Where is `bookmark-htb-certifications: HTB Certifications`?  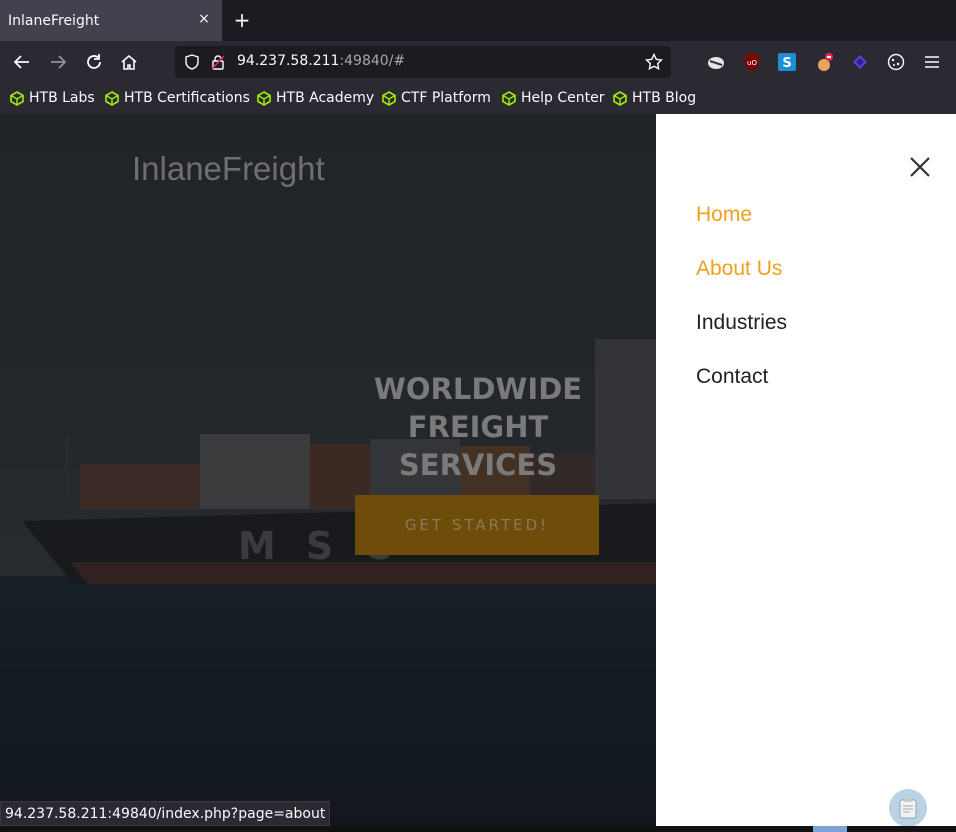
bookmark-htb-certifications: HTB Certifications is located at coordinates (177, 98).